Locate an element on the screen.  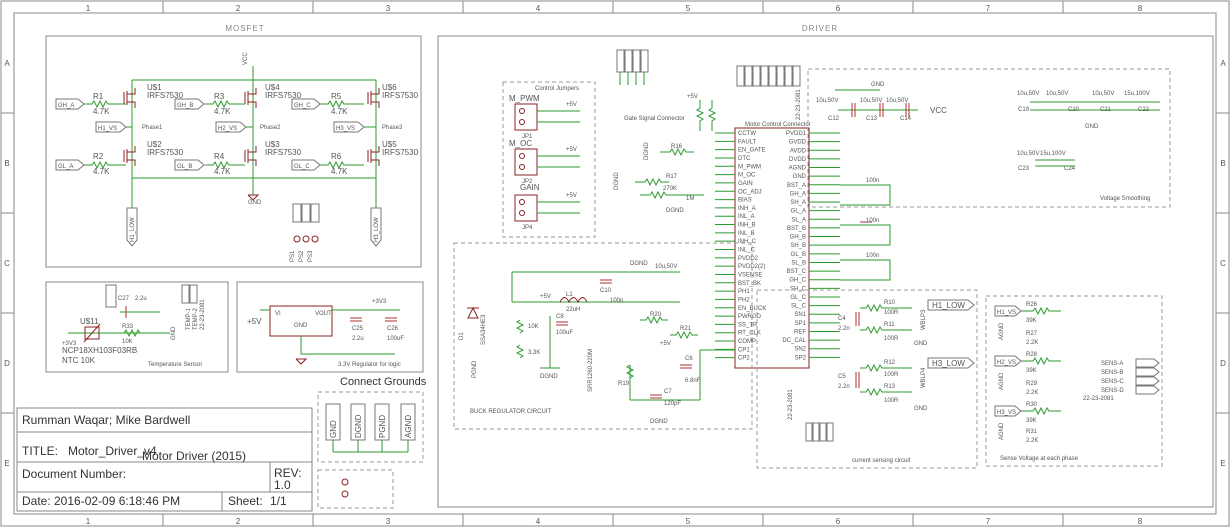
jumper-5v-1: +5V is located at coordinates (571, 105).